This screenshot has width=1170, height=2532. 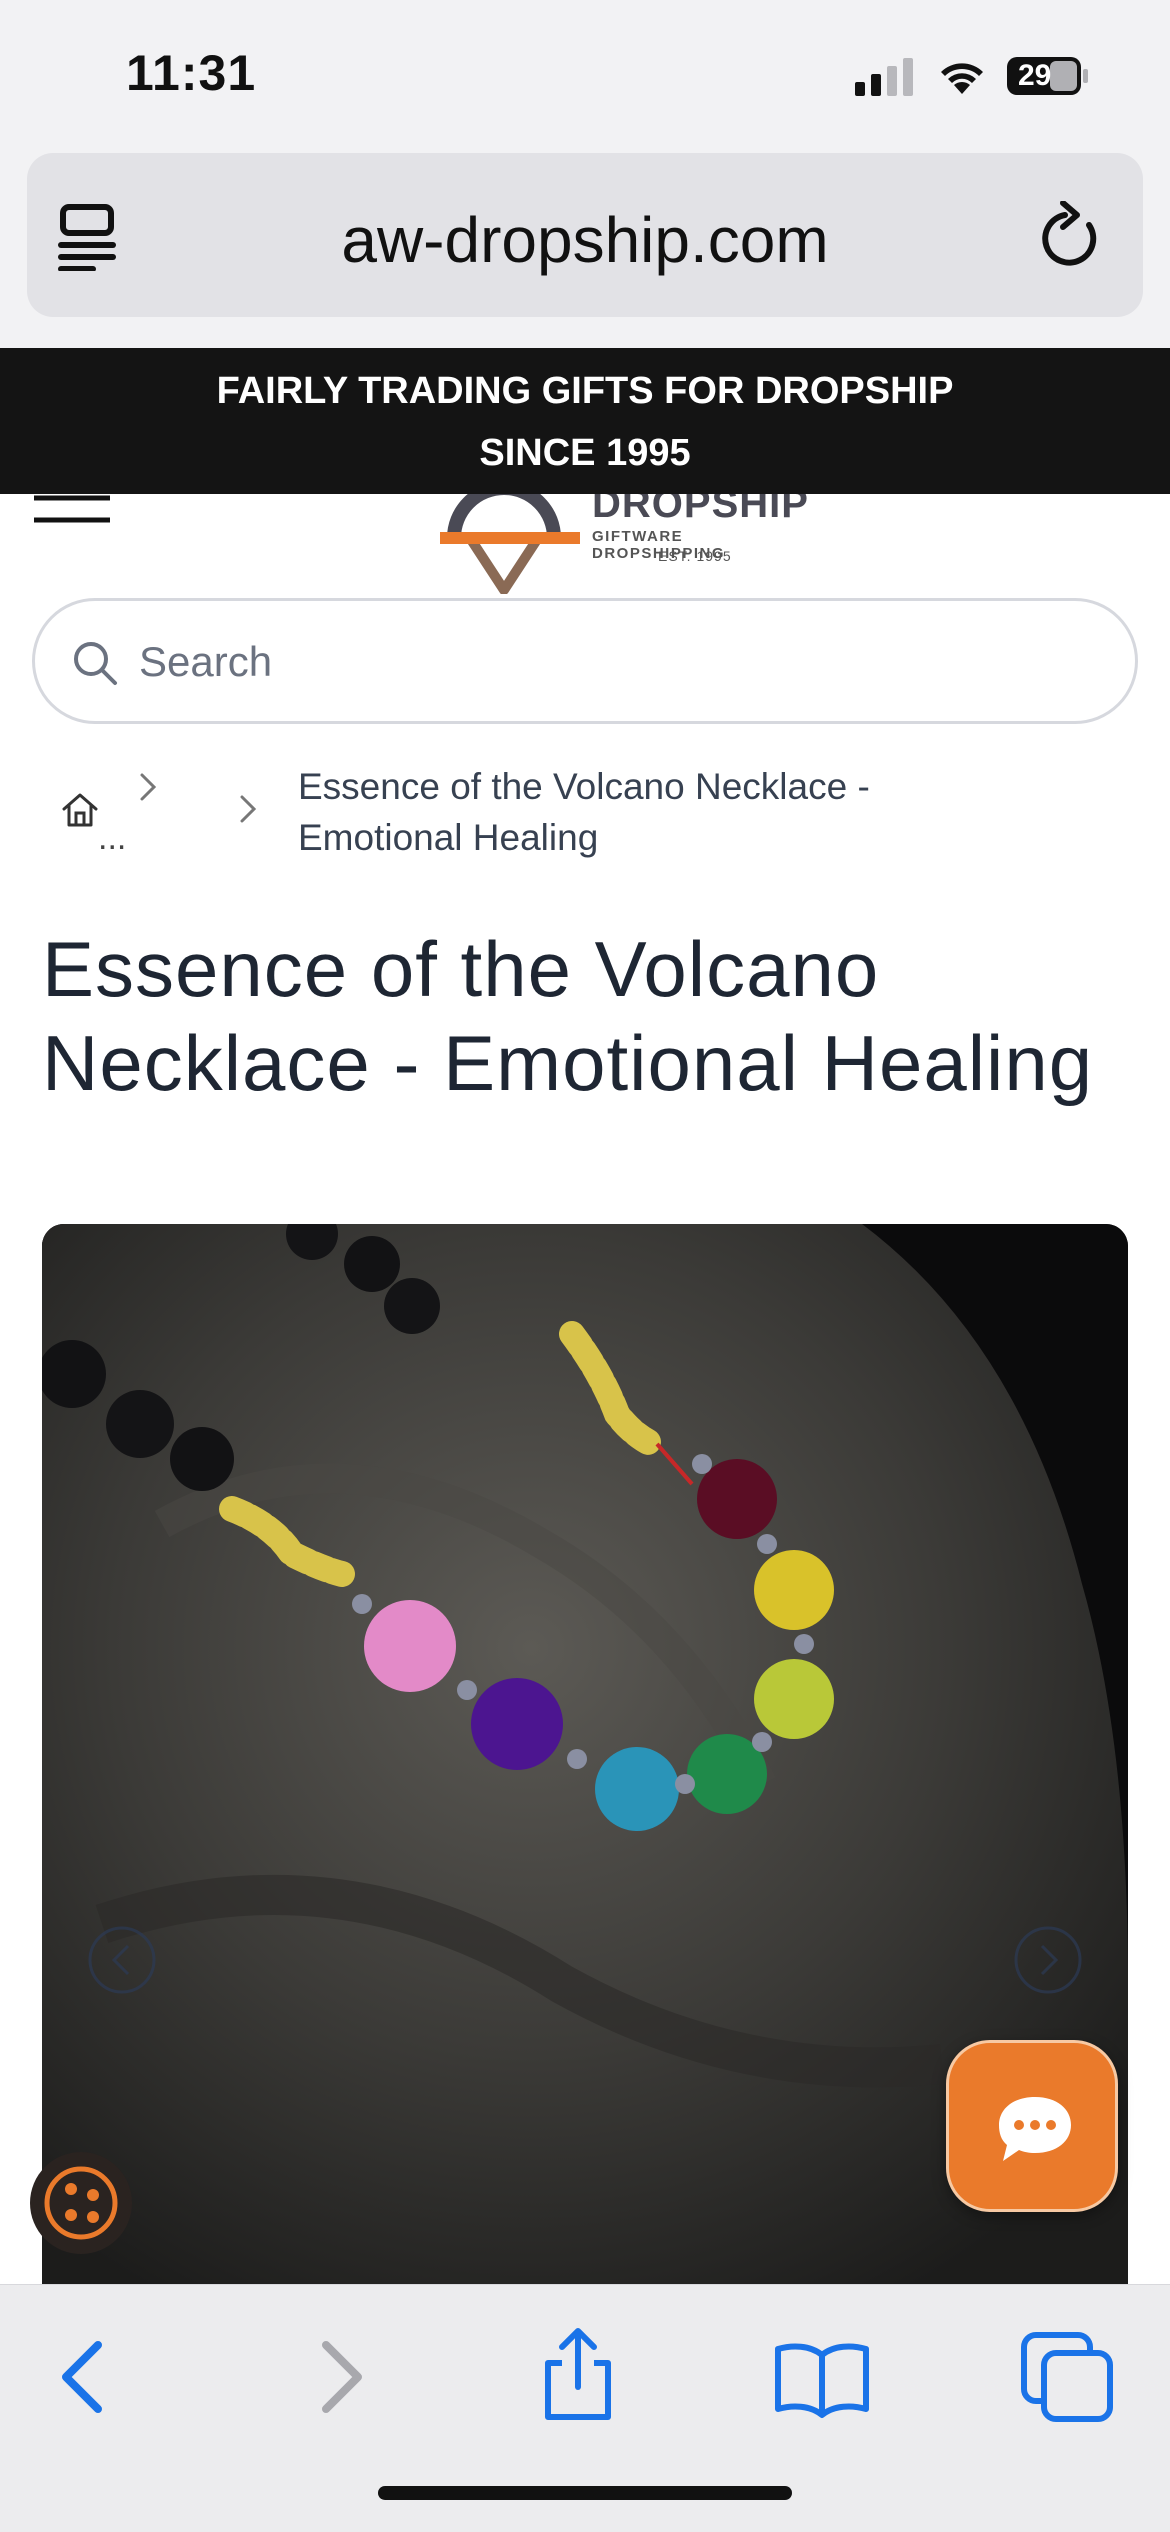 I want to click on share-icon, so click(x=578, y=2375).